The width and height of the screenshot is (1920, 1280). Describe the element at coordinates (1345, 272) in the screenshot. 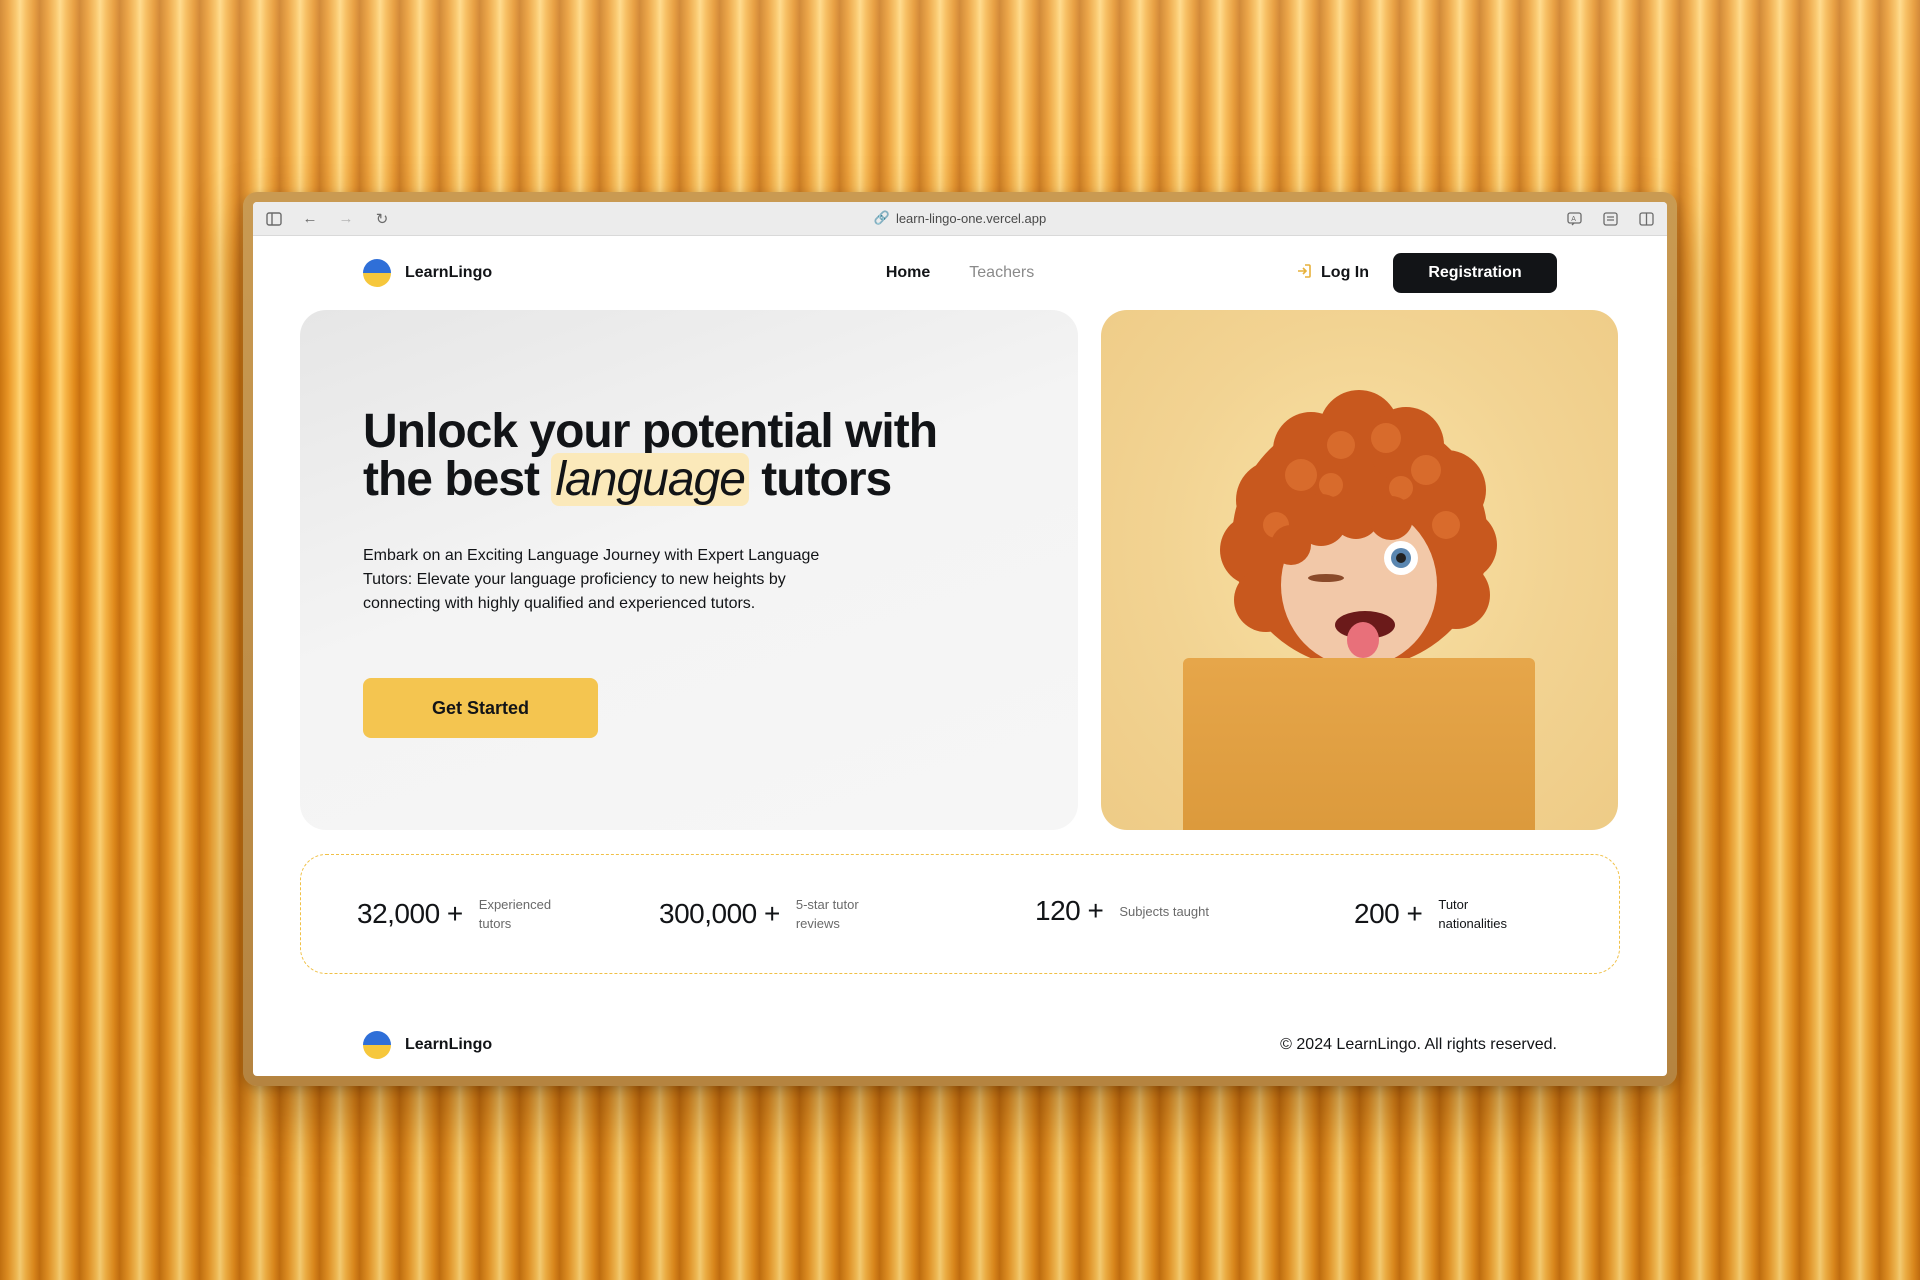

I see `login-label: Log In` at that location.